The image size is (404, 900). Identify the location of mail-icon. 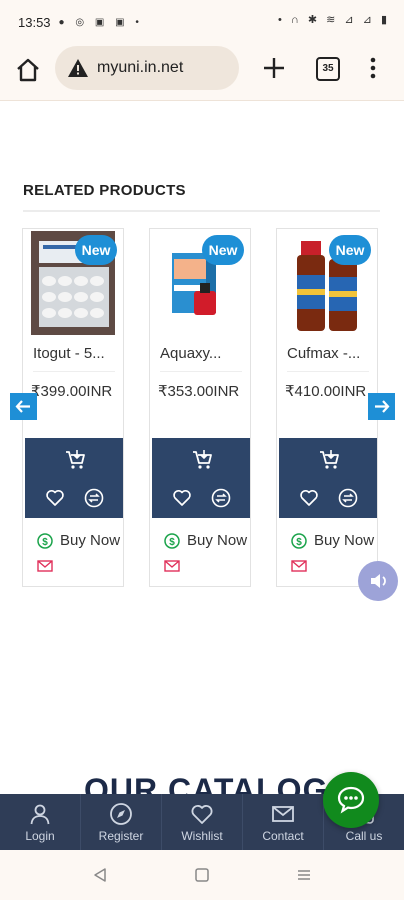
(283, 814).